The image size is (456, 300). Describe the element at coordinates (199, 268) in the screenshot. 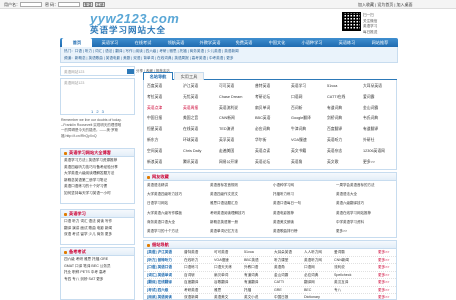

I see `category-link: 口语练习` at that location.